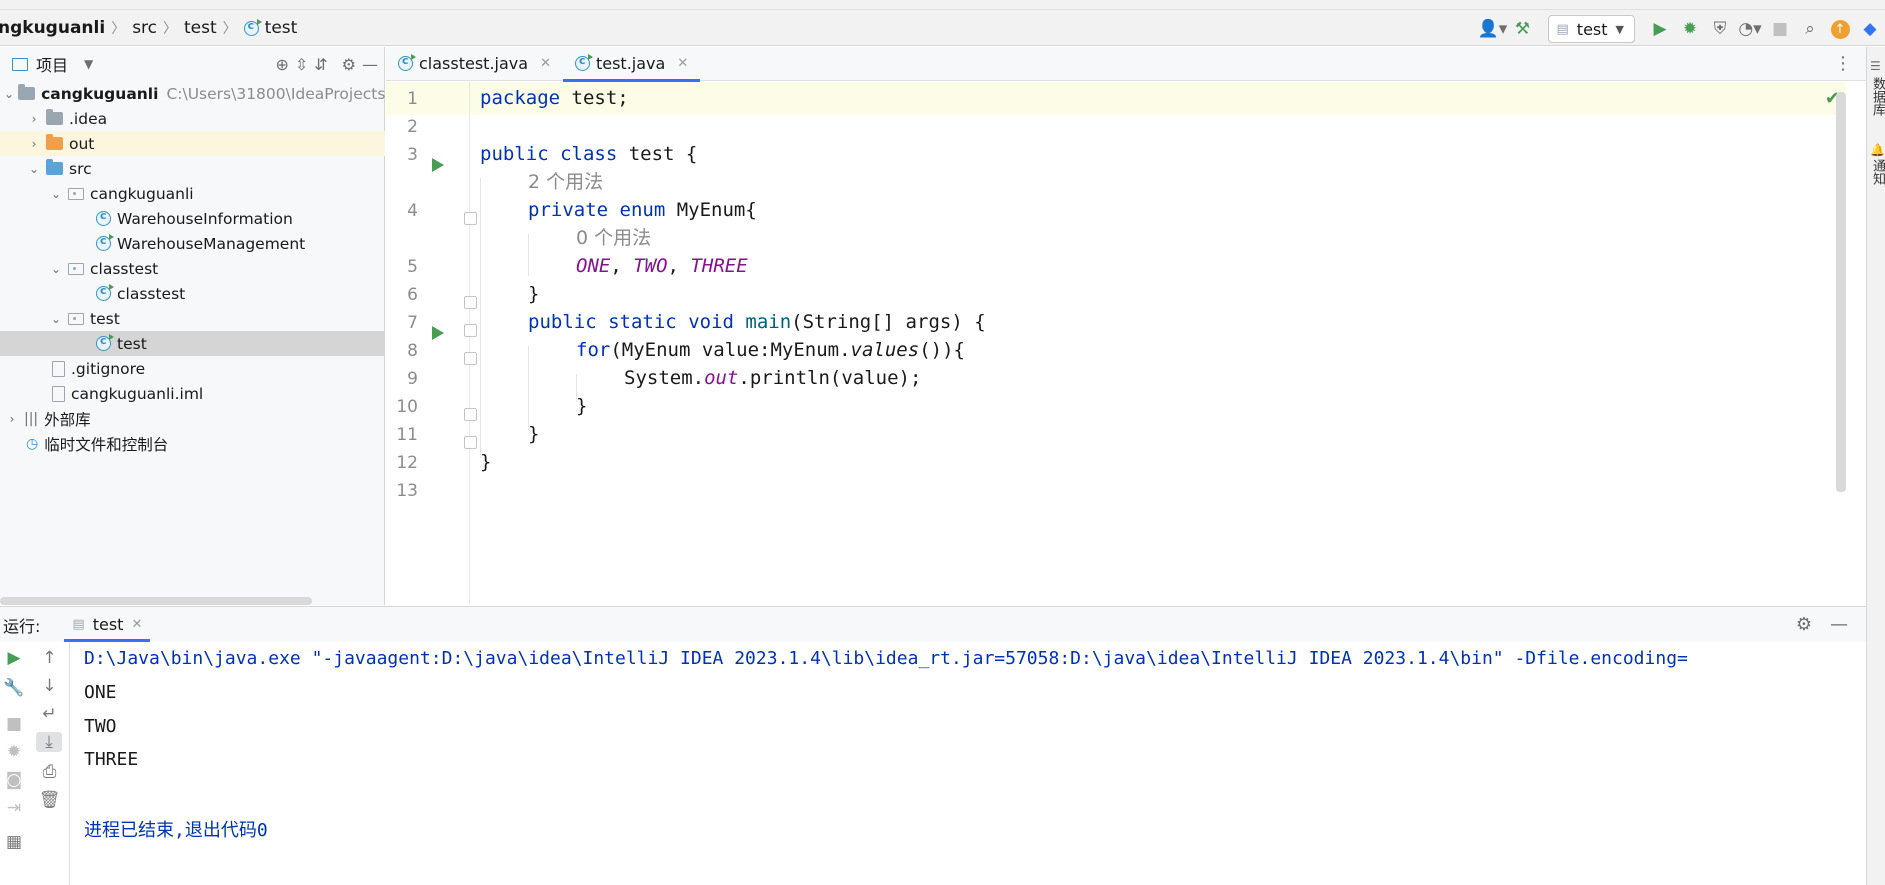 The image size is (1885, 885). What do you see at coordinates (192, 368) in the screenshot?
I see `tree-item-gitignore: .gitignore` at bounding box center [192, 368].